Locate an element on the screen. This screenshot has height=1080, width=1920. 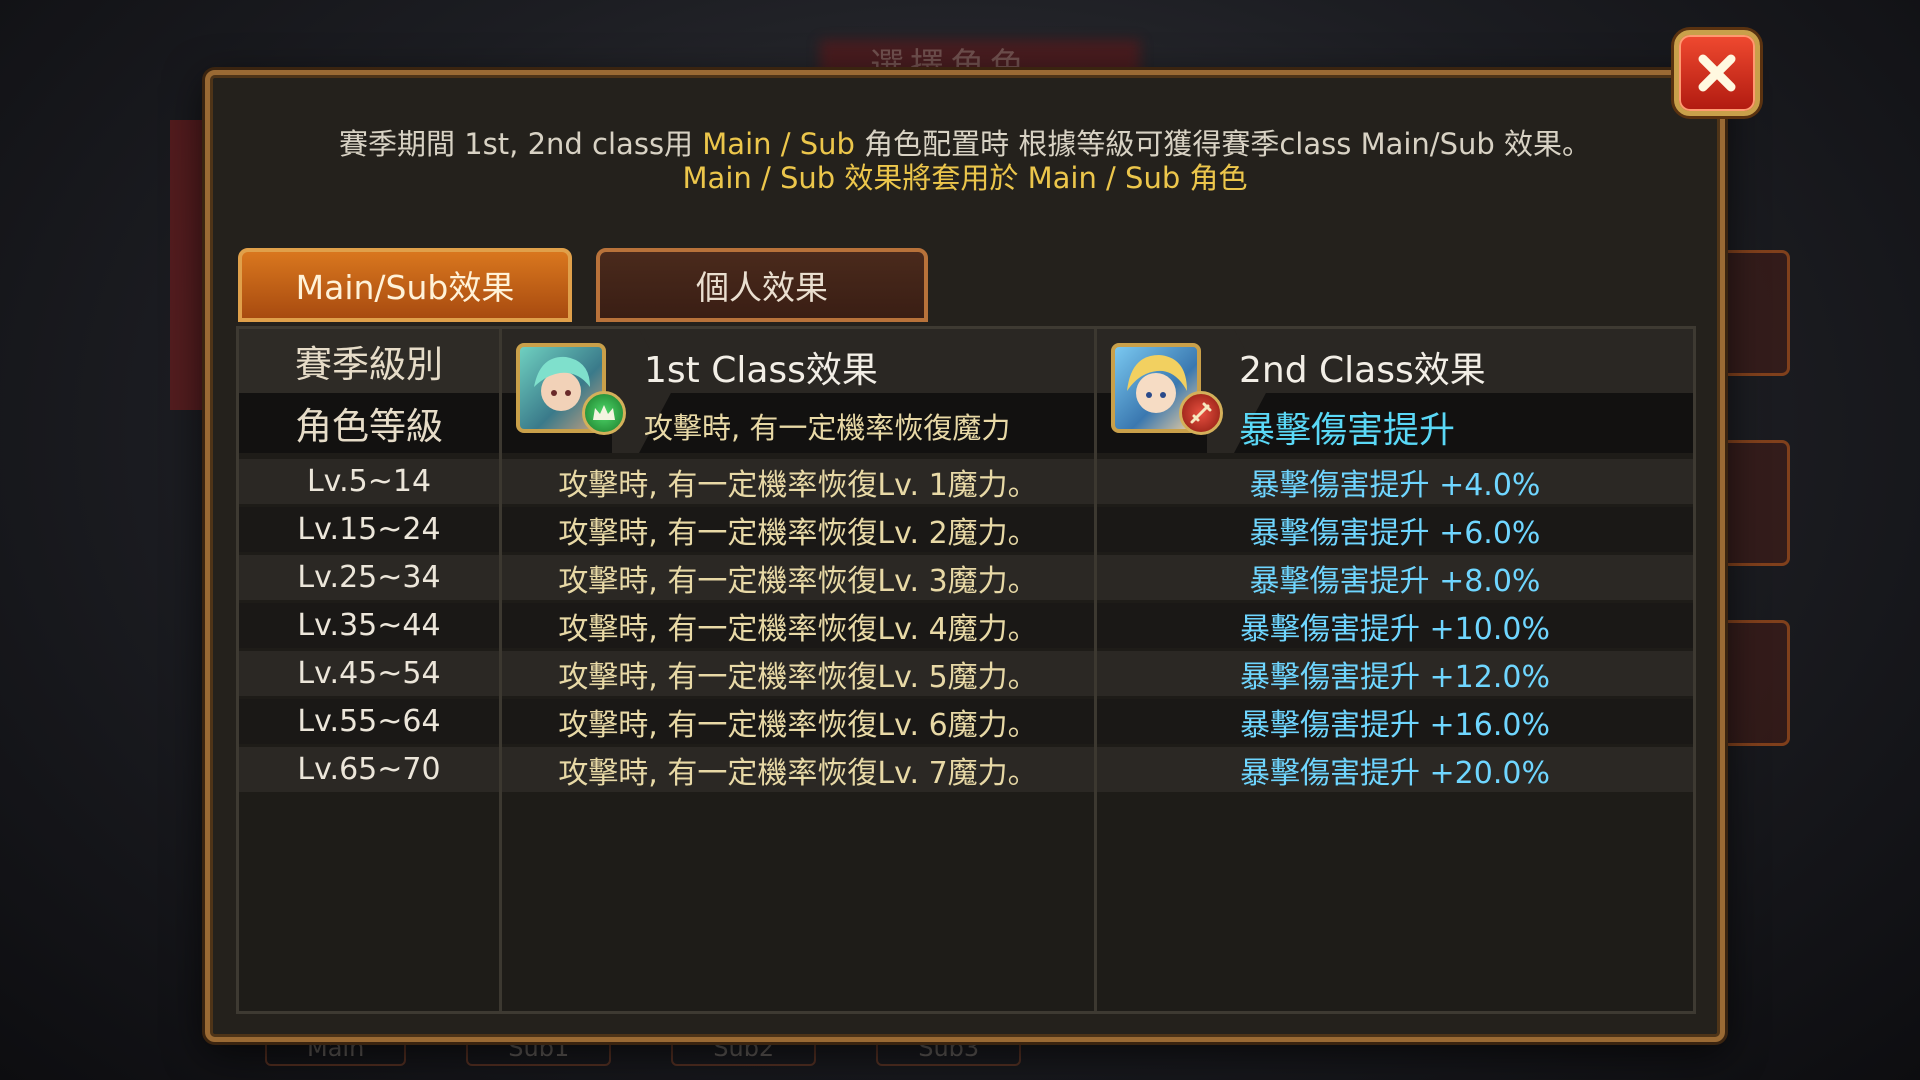
crown-badge-icon is located at coordinates (604, 413).